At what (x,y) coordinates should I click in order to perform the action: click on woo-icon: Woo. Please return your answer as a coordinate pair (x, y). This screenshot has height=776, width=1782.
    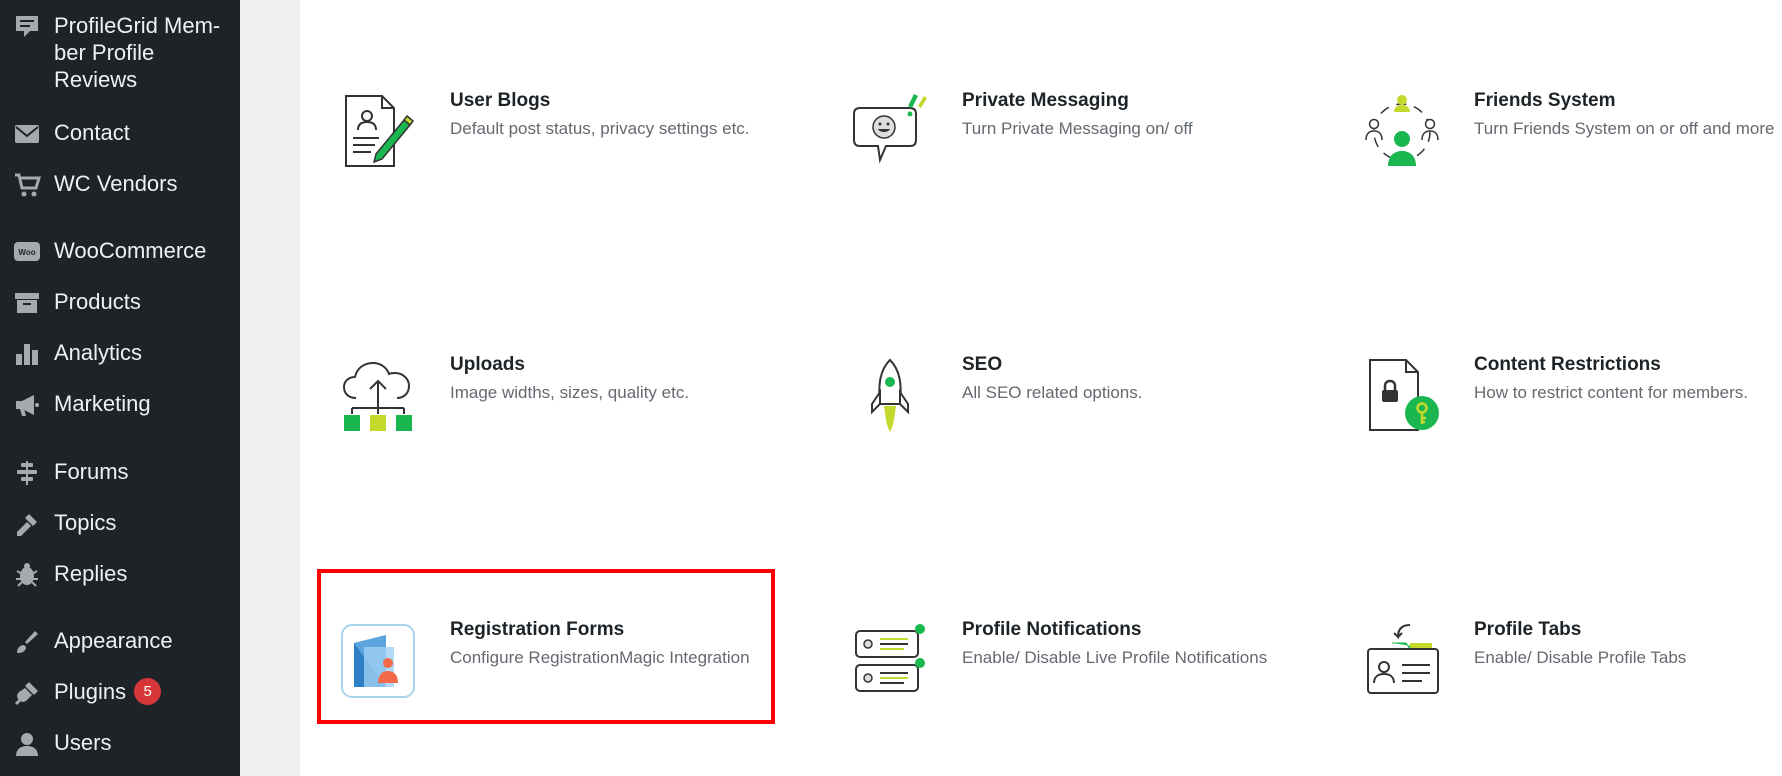
    Looking at the image, I should click on (27, 252).